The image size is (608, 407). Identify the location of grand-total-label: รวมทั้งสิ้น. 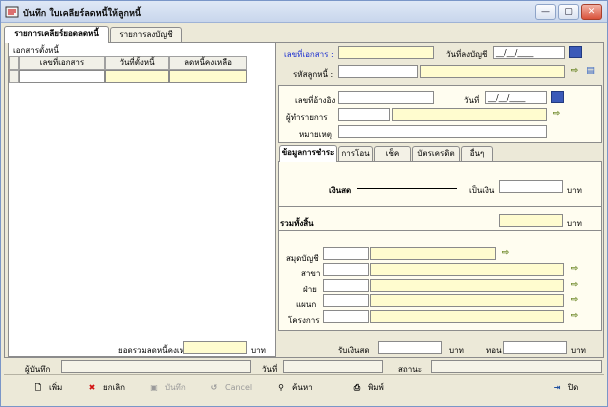
(297, 223).